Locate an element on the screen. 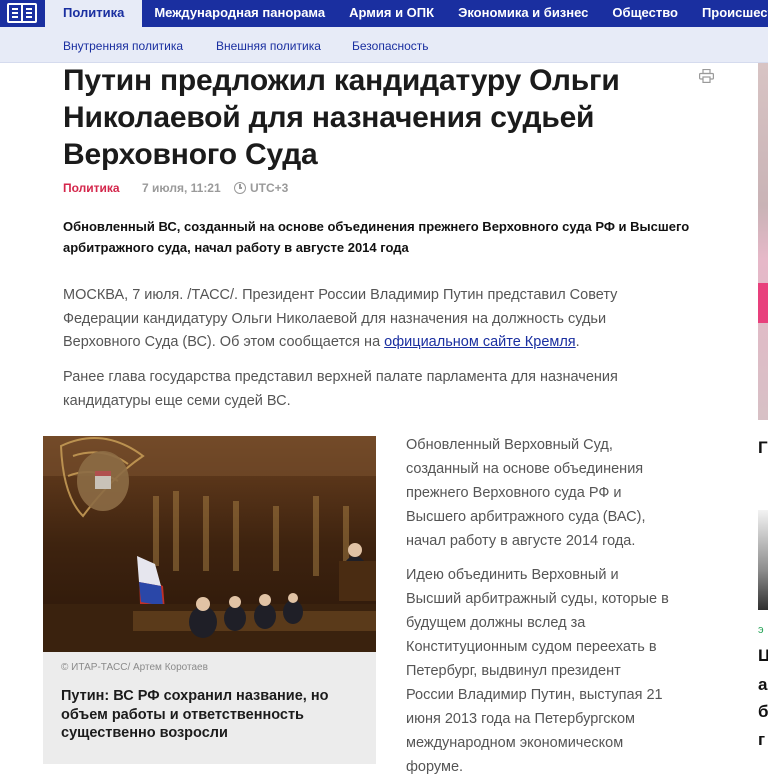 The image size is (768, 777). right-column-headline-2-line3: б is located at coordinates (763, 712).